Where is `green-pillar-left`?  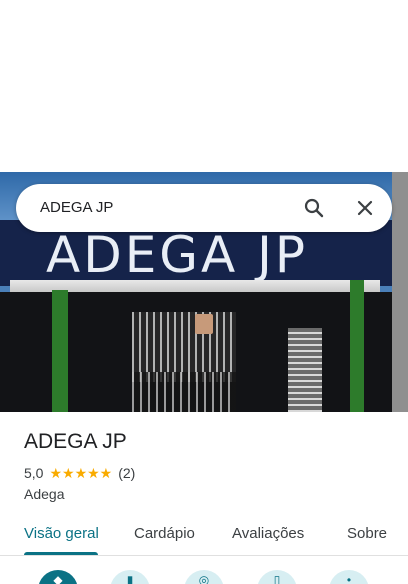 green-pillar-left is located at coordinates (60, 351).